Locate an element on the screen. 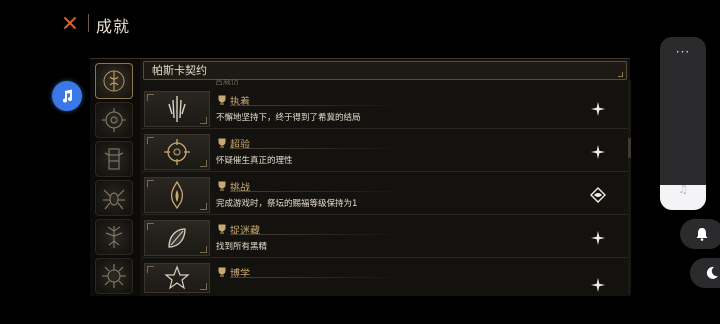 The image size is (720, 324). category-sun-circle is located at coordinates (114, 120).